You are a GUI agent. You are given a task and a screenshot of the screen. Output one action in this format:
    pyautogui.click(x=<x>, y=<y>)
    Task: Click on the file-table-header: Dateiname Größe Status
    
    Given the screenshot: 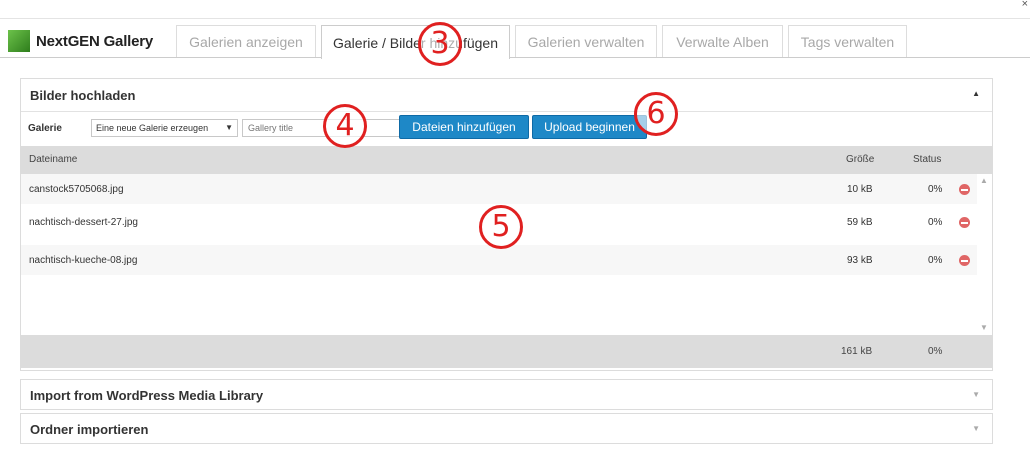 What is the action you would take?
    pyautogui.click(x=506, y=160)
    